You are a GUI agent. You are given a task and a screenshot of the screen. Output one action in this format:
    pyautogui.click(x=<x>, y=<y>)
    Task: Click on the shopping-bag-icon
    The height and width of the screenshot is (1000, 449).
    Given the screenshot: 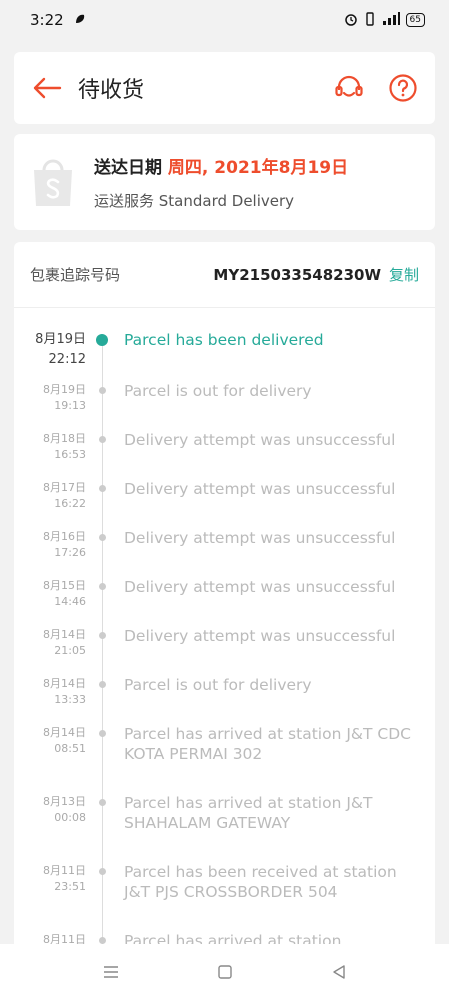 What is the action you would take?
    pyautogui.click(x=53, y=182)
    